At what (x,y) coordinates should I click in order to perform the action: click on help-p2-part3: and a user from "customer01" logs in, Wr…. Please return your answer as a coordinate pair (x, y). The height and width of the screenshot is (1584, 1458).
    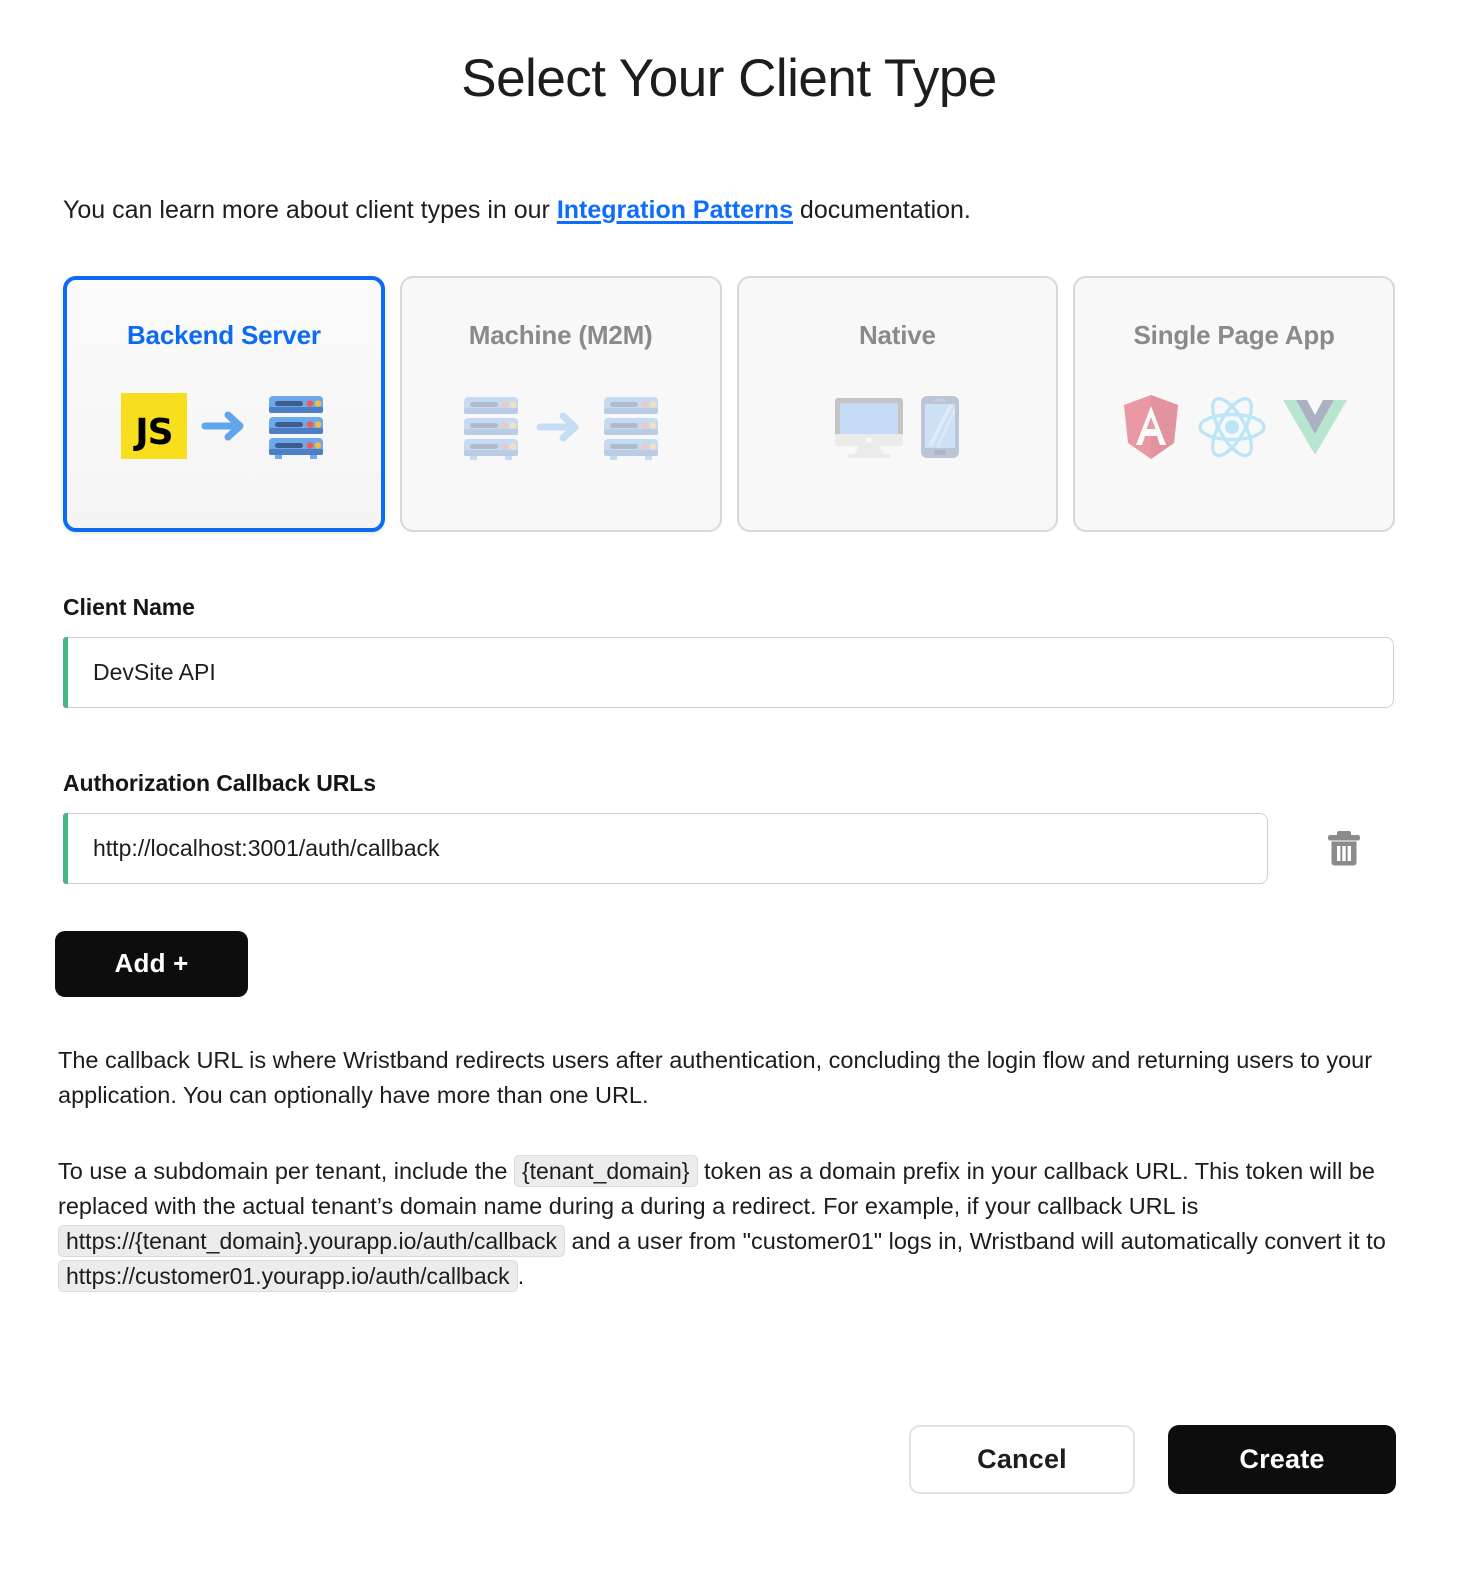
    Looking at the image, I should click on (975, 1240).